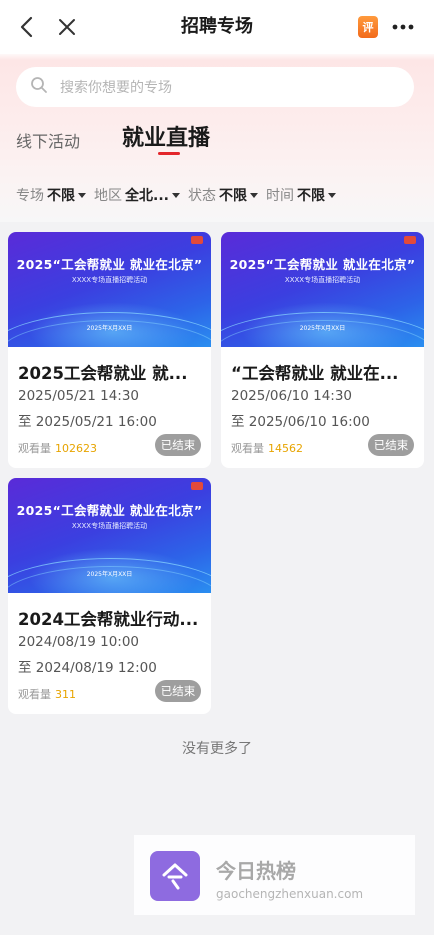 Image resolution: width=434 pixels, height=935 pixels. What do you see at coordinates (27, 27) in the screenshot?
I see `chevron-left-icon` at bounding box center [27, 27].